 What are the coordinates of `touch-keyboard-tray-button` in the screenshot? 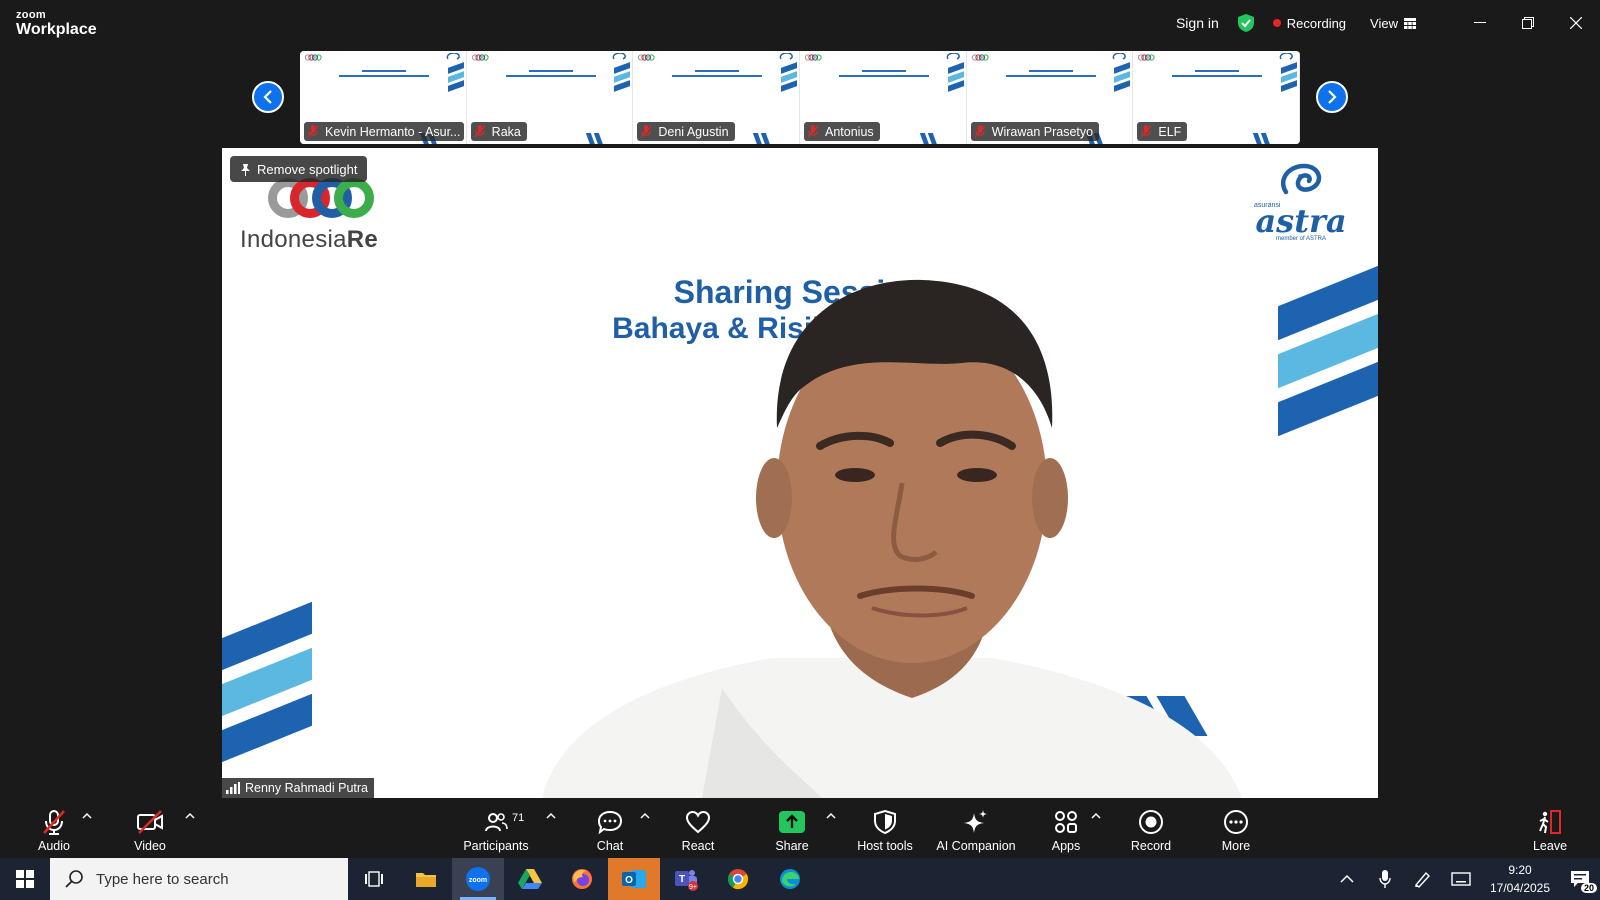 It's located at (1461, 879).